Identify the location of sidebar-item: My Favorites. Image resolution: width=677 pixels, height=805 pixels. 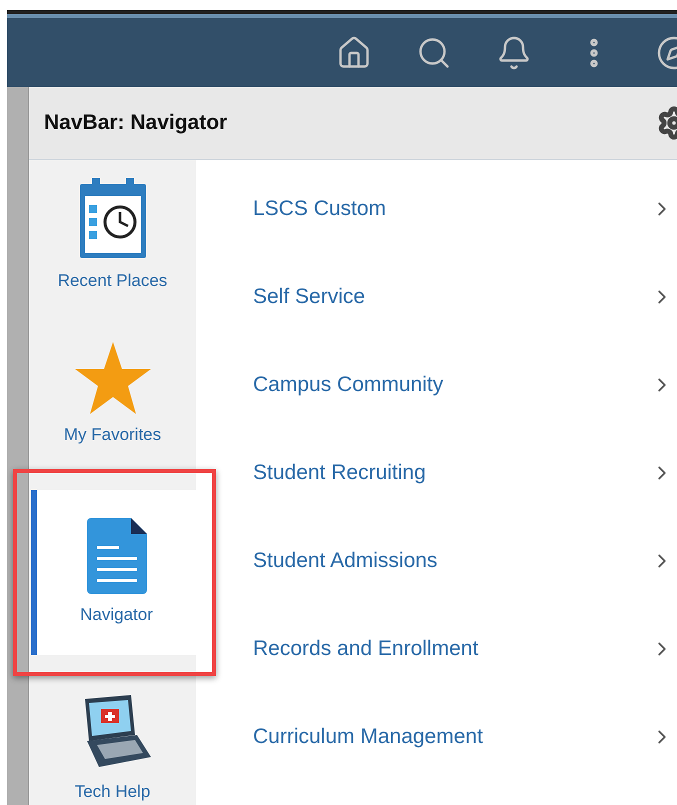
(112, 395).